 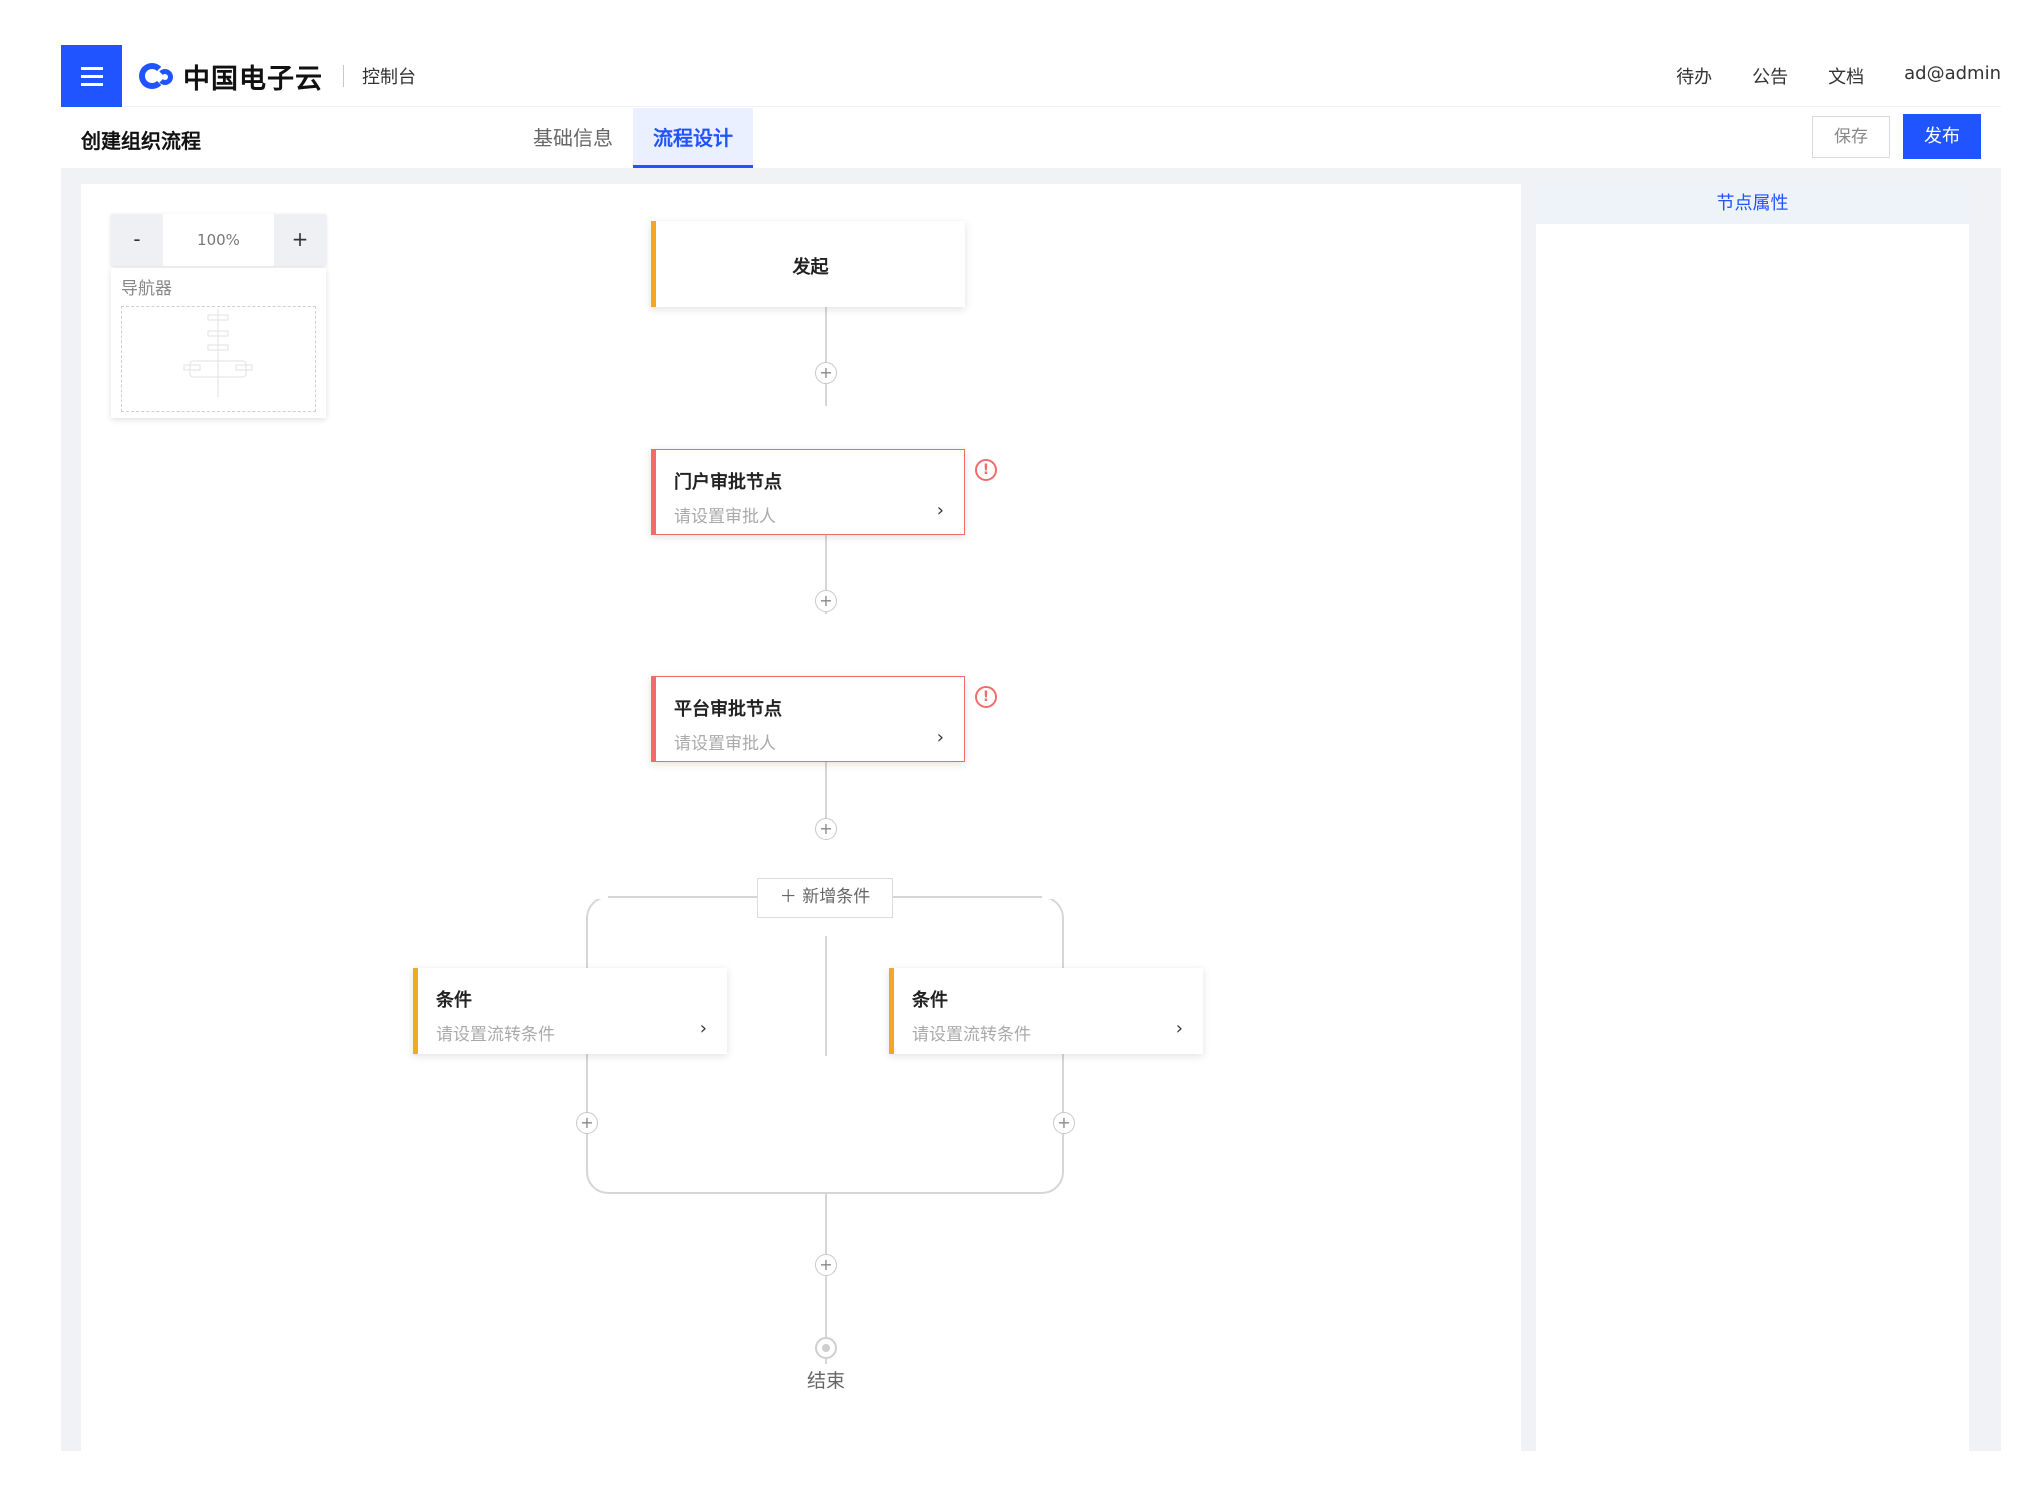 What do you see at coordinates (137, 240) in the screenshot?
I see `zoom-out-button: -` at bounding box center [137, 240].